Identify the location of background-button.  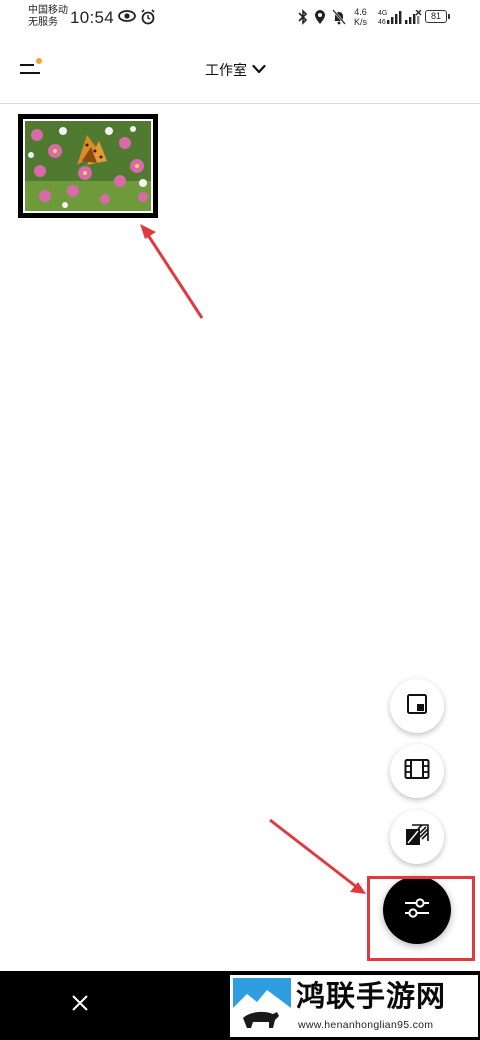
(417, 837).